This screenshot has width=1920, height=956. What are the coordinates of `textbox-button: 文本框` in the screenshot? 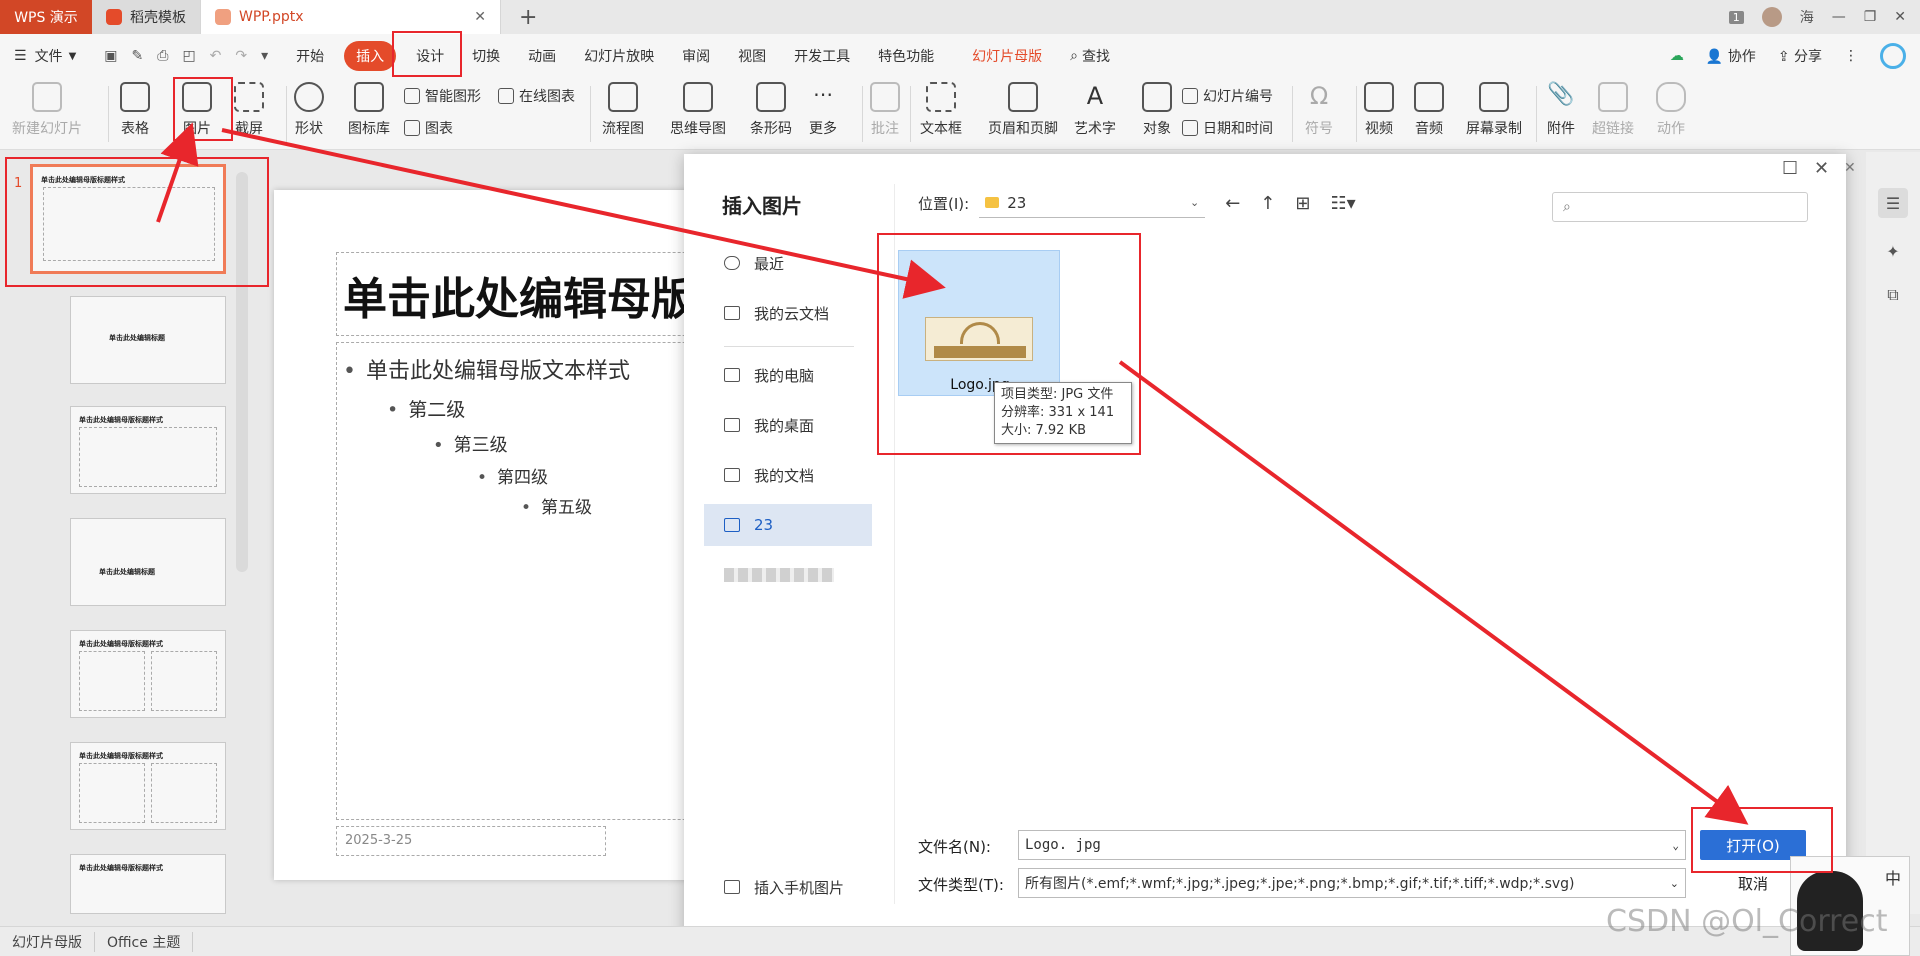 It's located at (941, 110).